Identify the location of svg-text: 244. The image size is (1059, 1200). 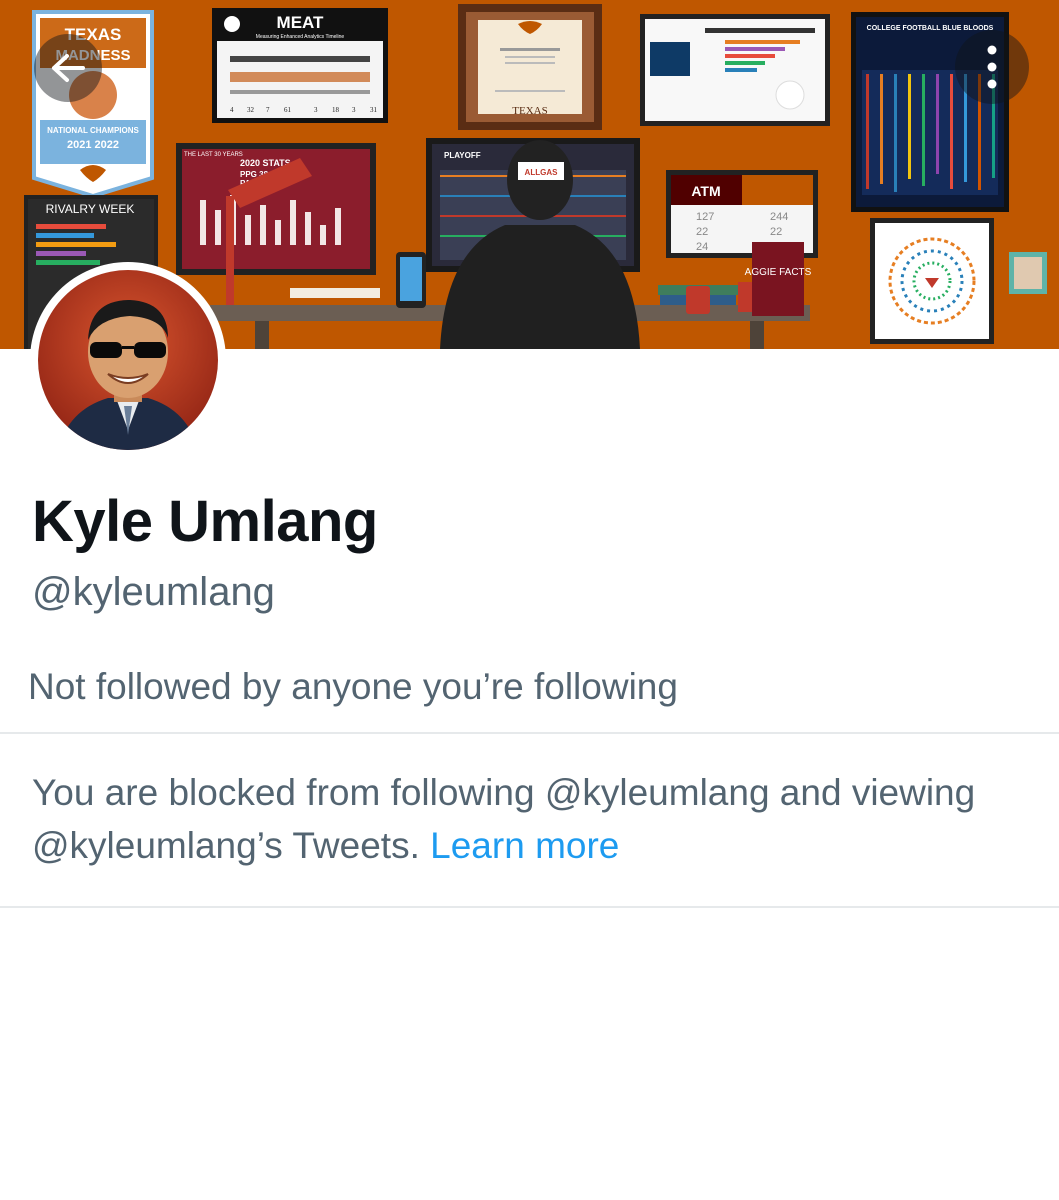
(779, 217).